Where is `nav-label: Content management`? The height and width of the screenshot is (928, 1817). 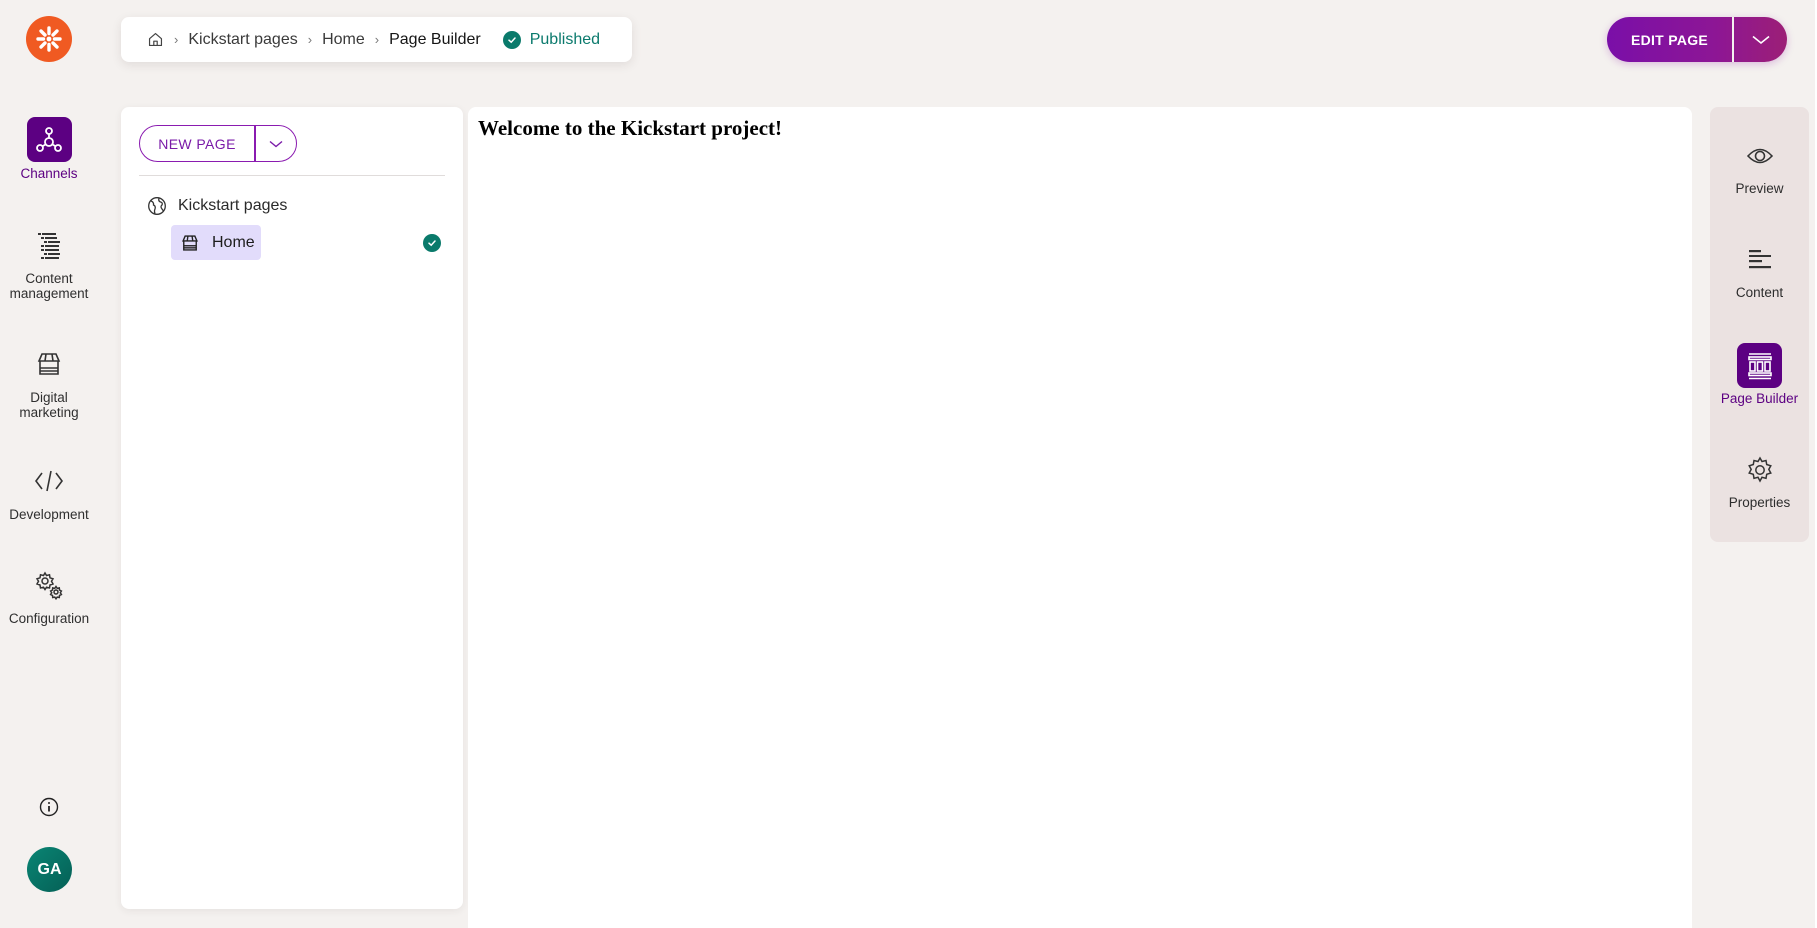 nav-label: Content management is located at coordinates (49, 286).